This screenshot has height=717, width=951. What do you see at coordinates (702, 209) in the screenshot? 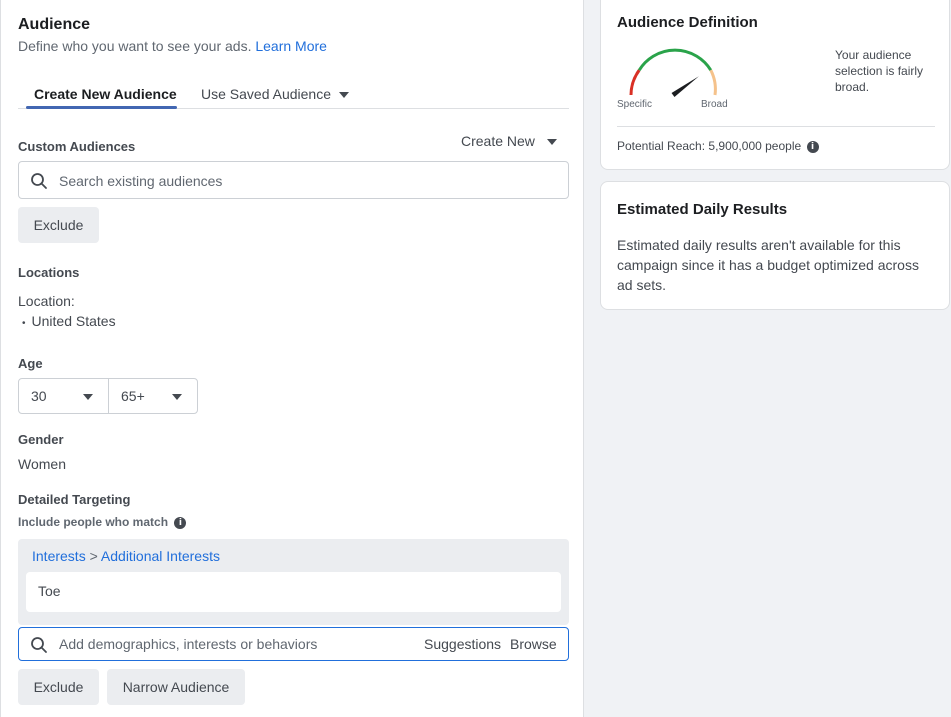
I see `daily-results-title: Estimated Daily Results` at bounding box center [702, 209].